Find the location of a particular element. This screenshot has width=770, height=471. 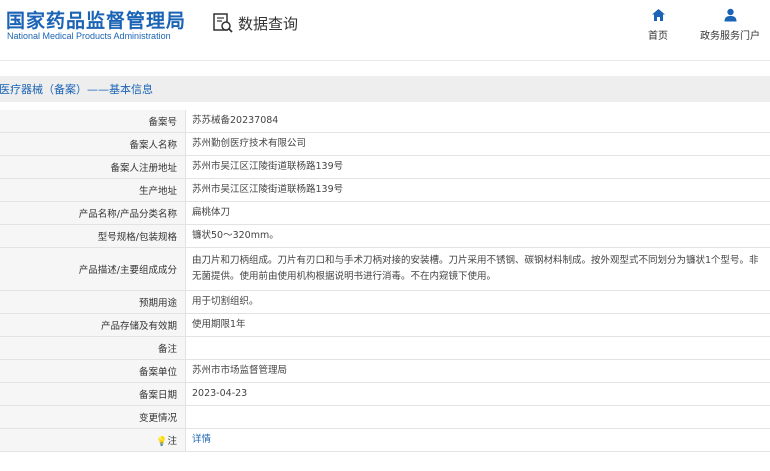

nav-gov-label: 政务服务门户 is located at coordinates (730, 36).